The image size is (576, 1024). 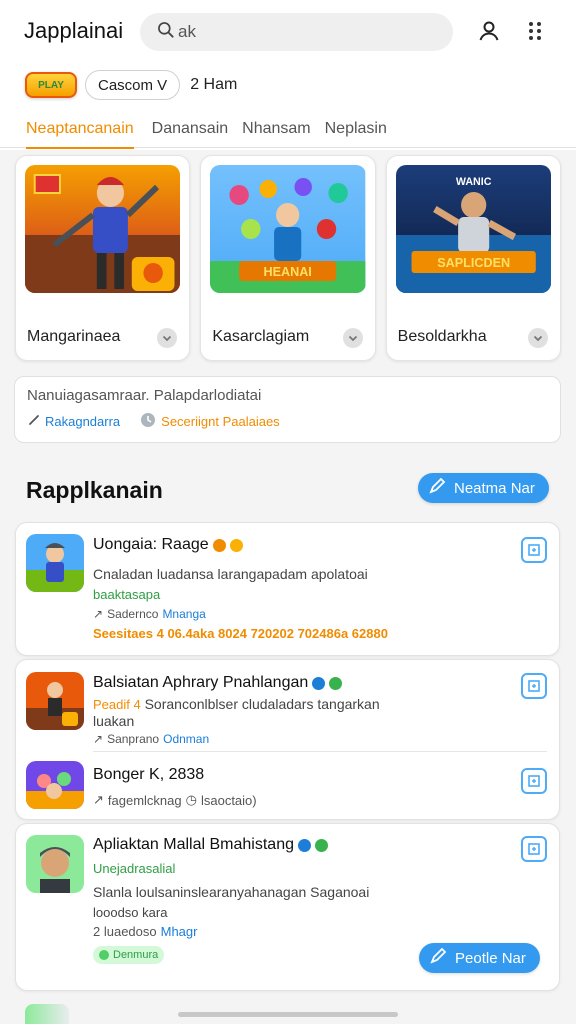 I want to click on info-secondary-label: Seceriignt Paalaiaes, so click(x=220, y=421).